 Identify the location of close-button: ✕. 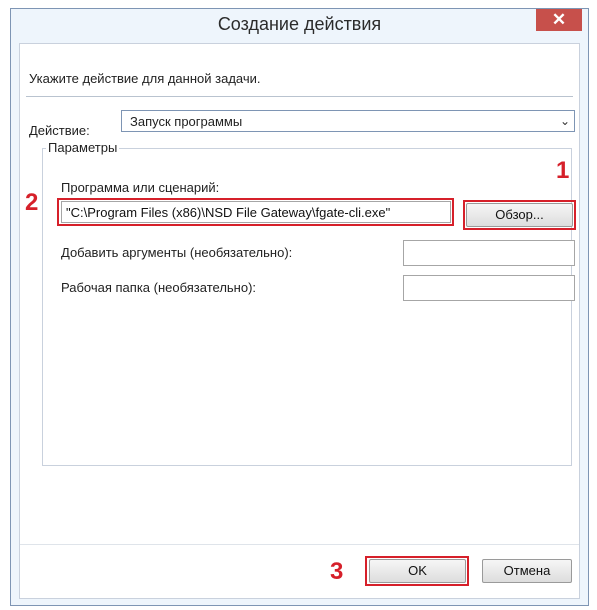
(559, 20).